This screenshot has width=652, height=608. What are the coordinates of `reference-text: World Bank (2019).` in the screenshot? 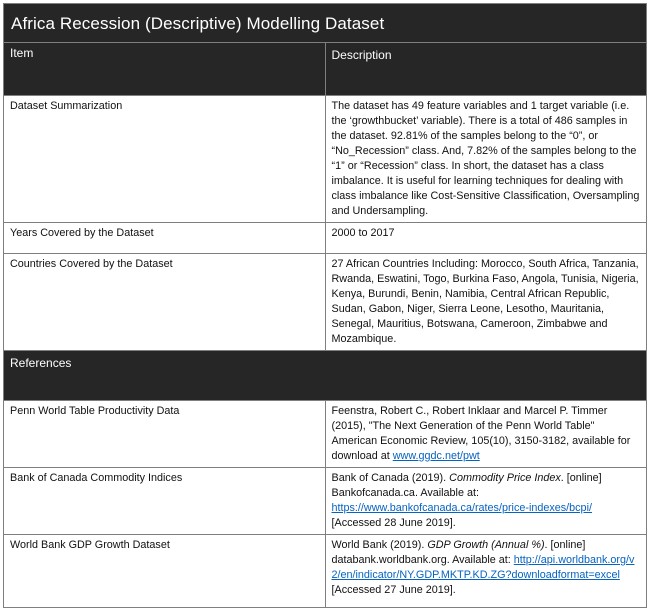 It's located at (379, 545).